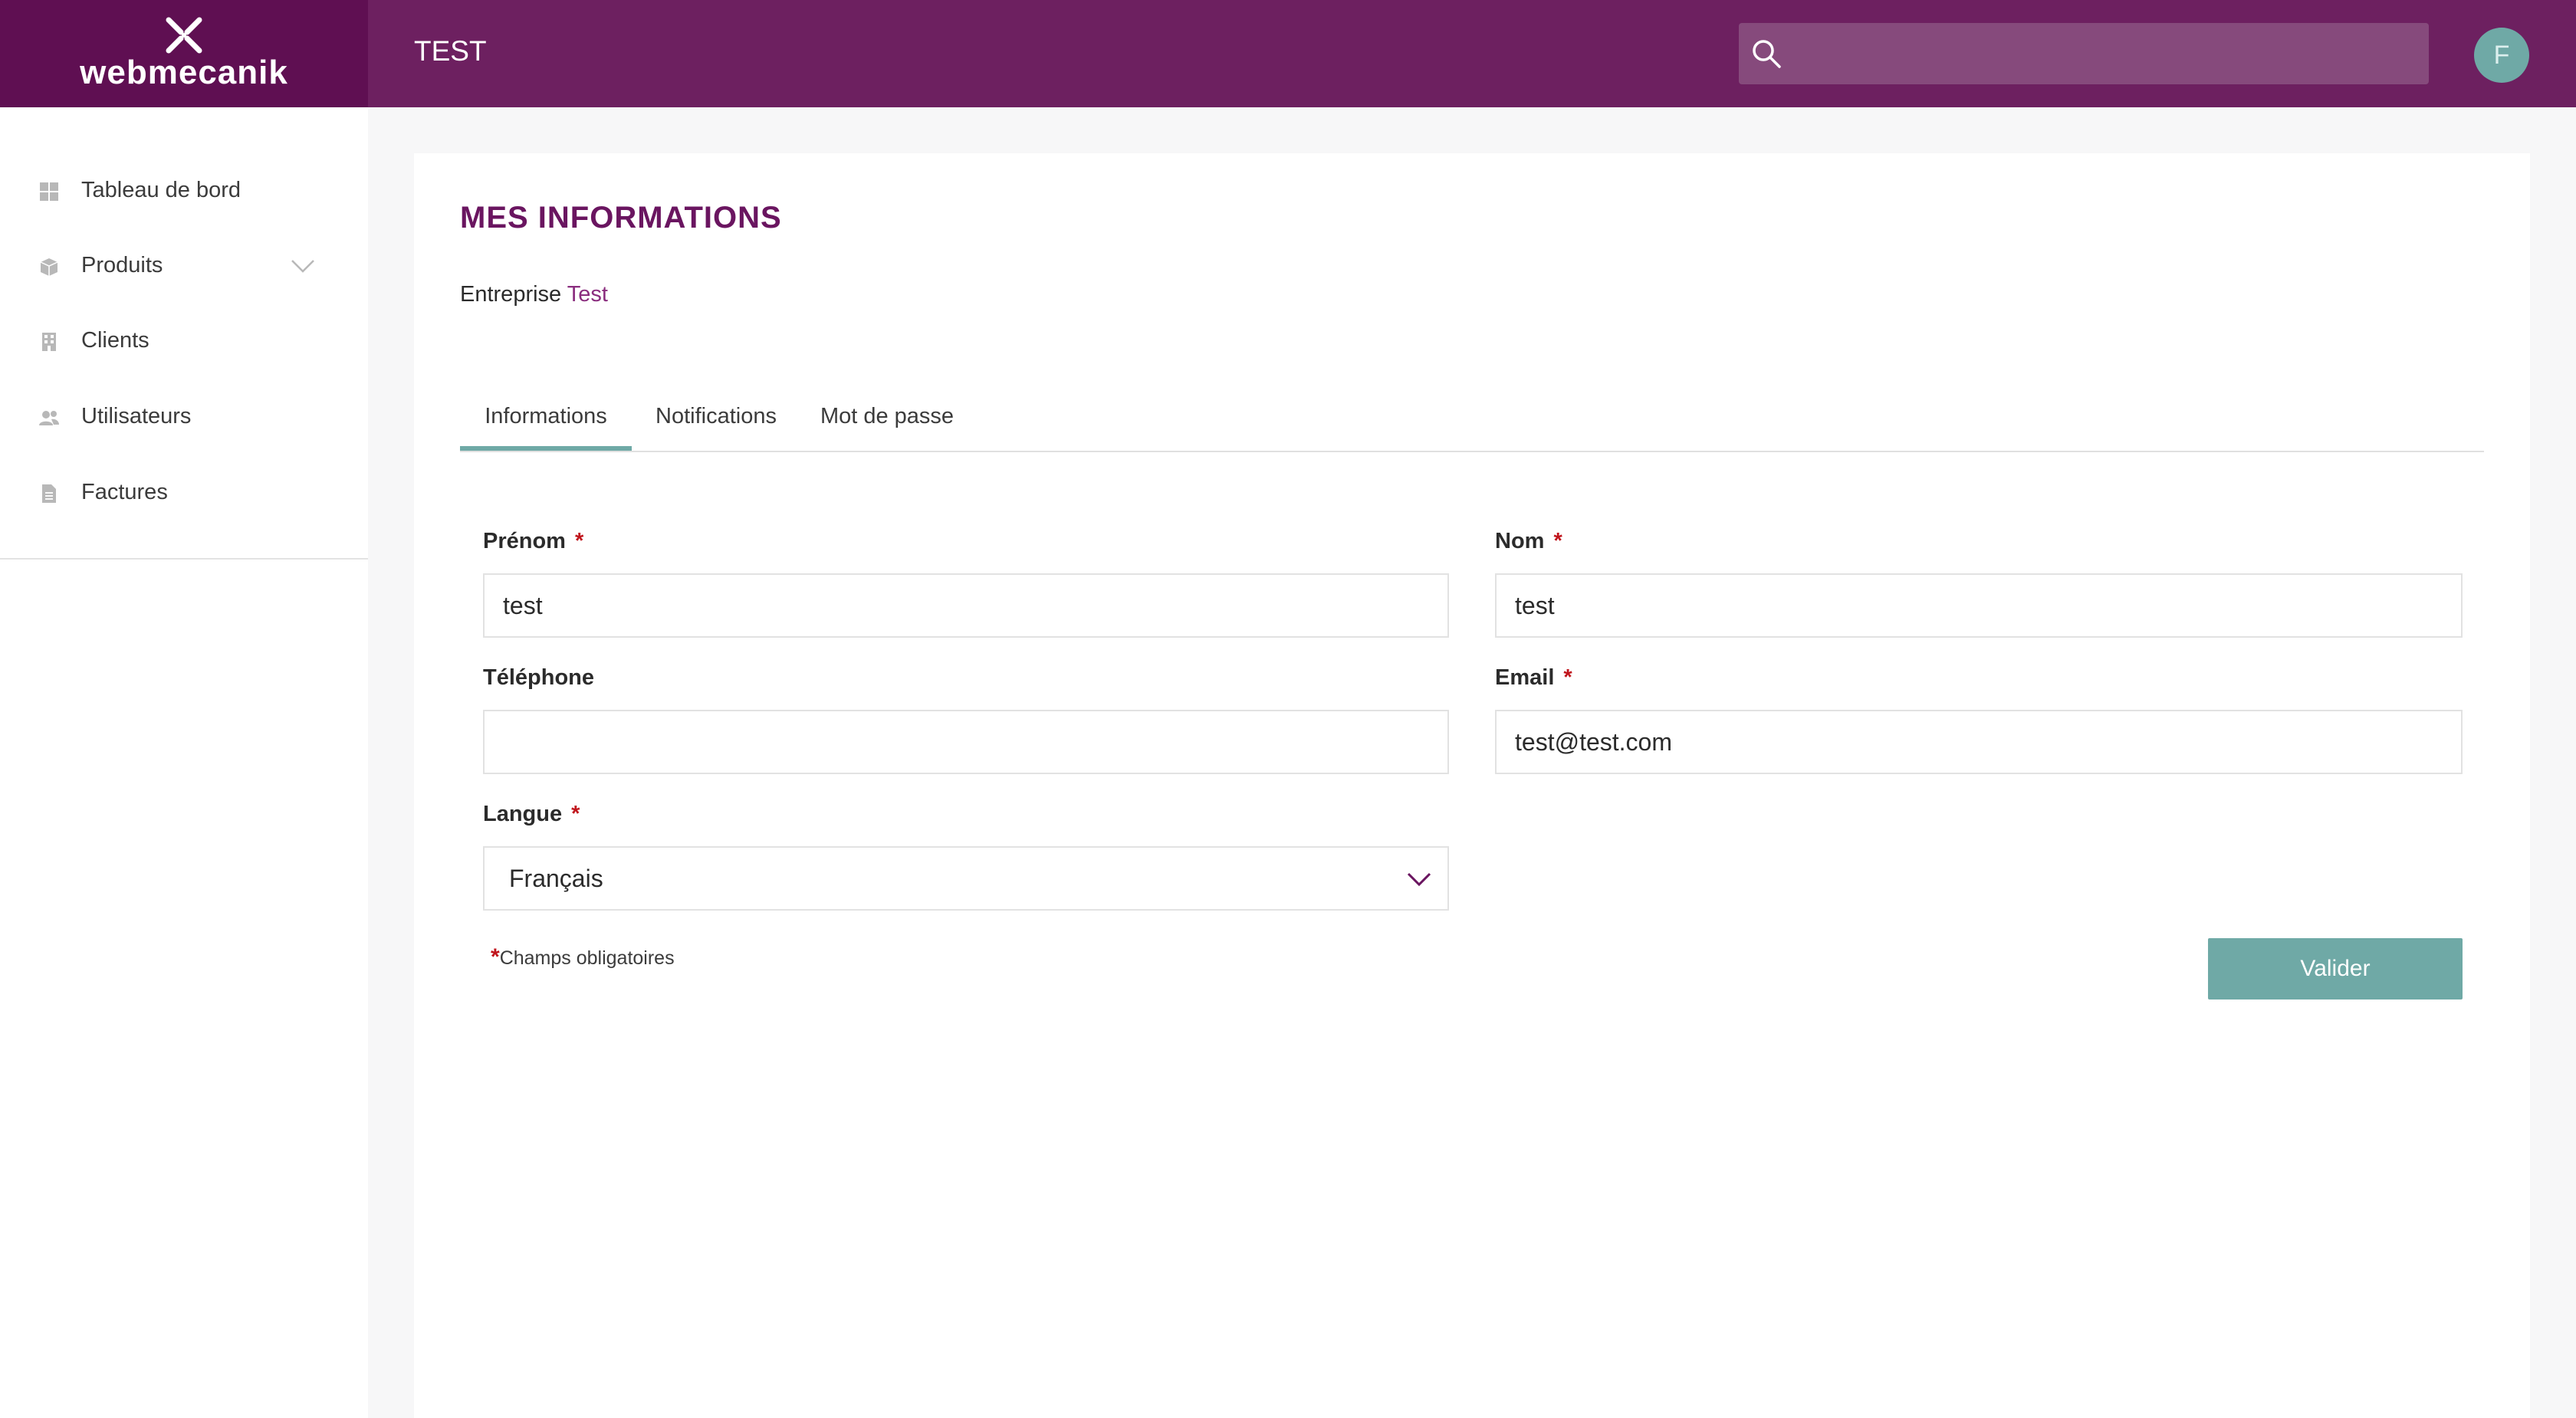 The height and width of the screenshot is (1418, 2576). What do you see at coordinates (2084, 53) in the screenshot?
I see `search-box` at bounding box center [2084, 53].